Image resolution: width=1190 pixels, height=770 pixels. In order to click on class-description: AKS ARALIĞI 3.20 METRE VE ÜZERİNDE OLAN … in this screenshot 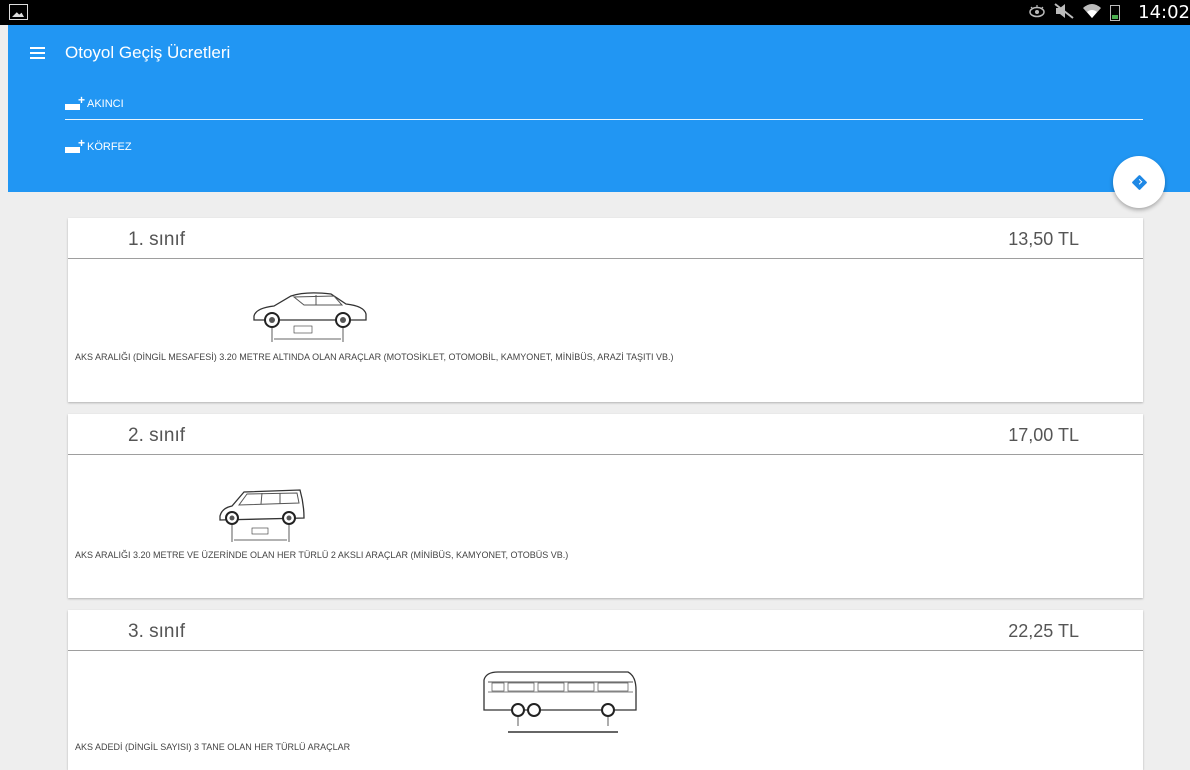, I will do `click(322, 555)`.